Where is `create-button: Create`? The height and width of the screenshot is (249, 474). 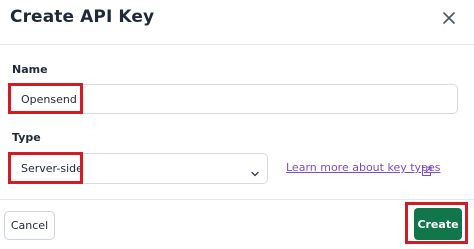 create-button: Create is located at coordinates (438, 224).